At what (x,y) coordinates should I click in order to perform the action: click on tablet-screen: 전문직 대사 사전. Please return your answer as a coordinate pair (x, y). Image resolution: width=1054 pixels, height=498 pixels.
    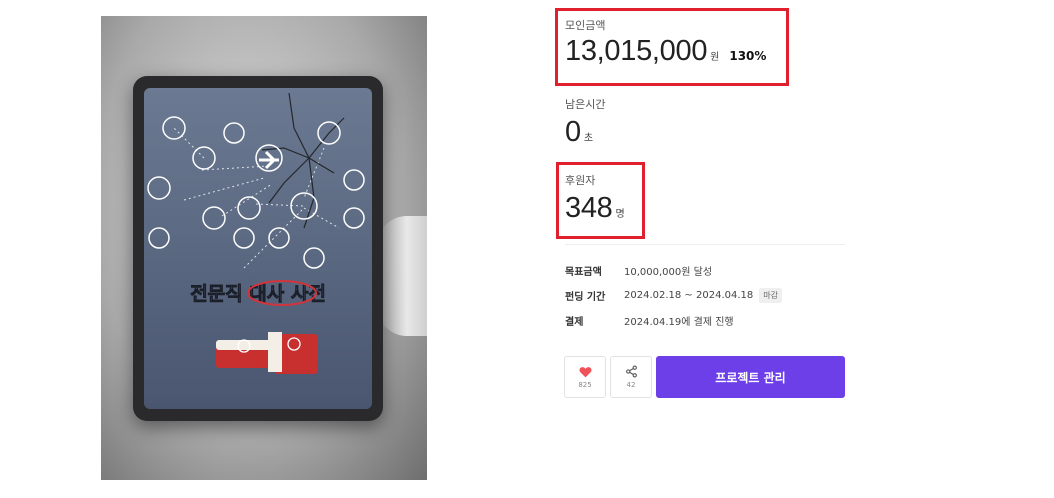
    Looking at the image, I should click on (258, 248).